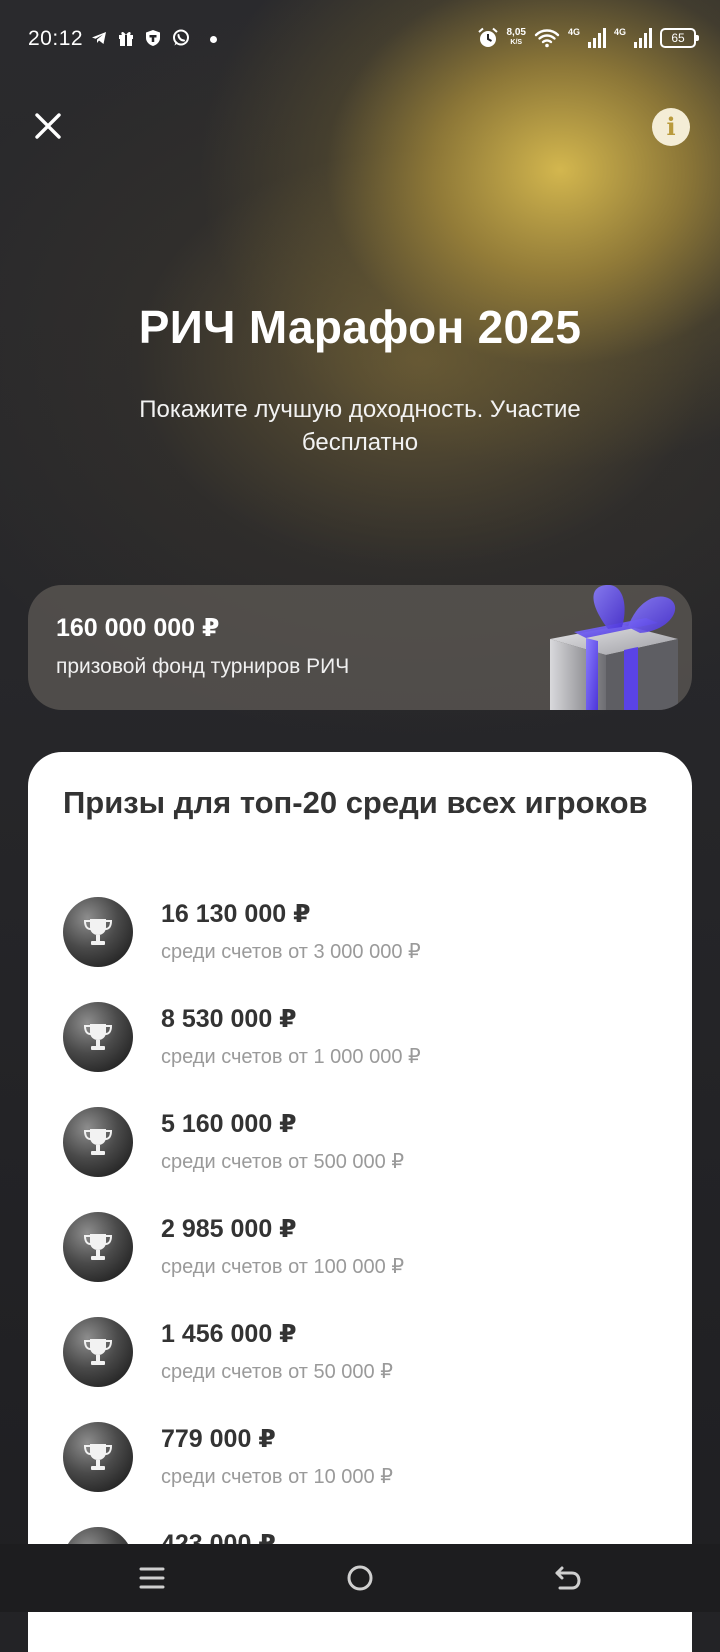 The height and width of the screenshot is (1652, 720). What do you see at coordinates (213, 39) in the screenshot?
I see `notification-dot` at bounding box center [213, 39].